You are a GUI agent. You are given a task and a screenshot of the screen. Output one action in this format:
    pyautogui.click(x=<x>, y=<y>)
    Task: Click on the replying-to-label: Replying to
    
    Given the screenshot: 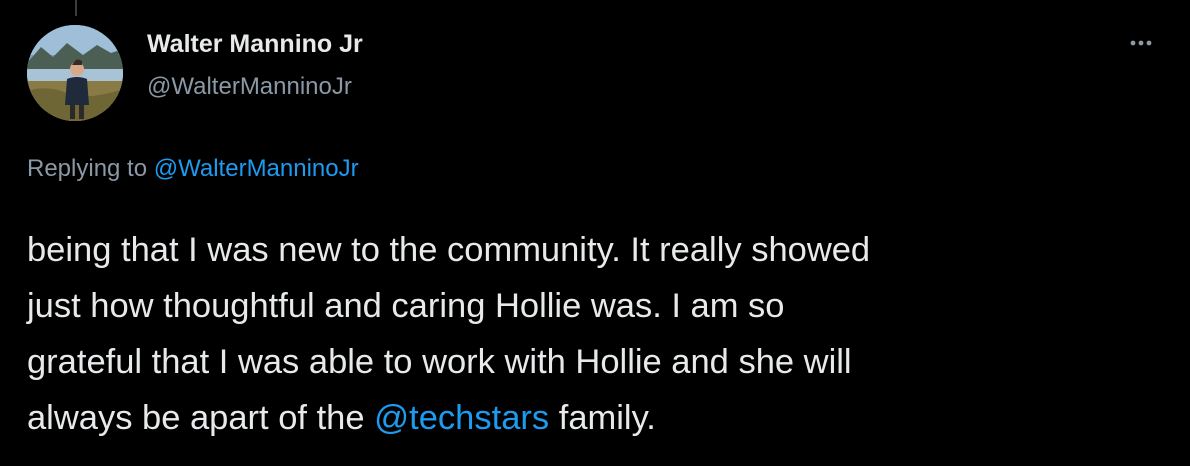 What is the action you would take?
    pyautogui.click(x=87, y=168)
    